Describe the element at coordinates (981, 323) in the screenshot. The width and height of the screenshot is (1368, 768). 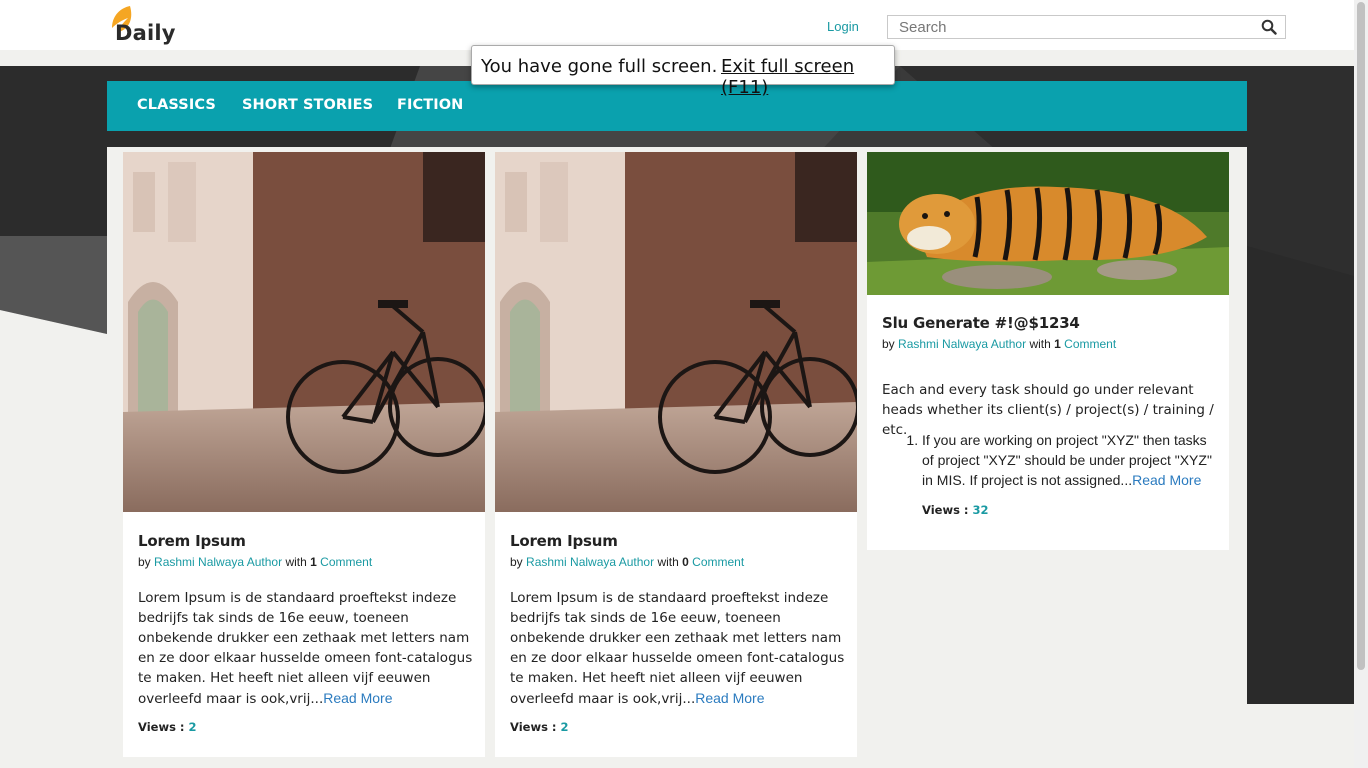
I see `post-title: Slu Generate #!@$1234` at that location.